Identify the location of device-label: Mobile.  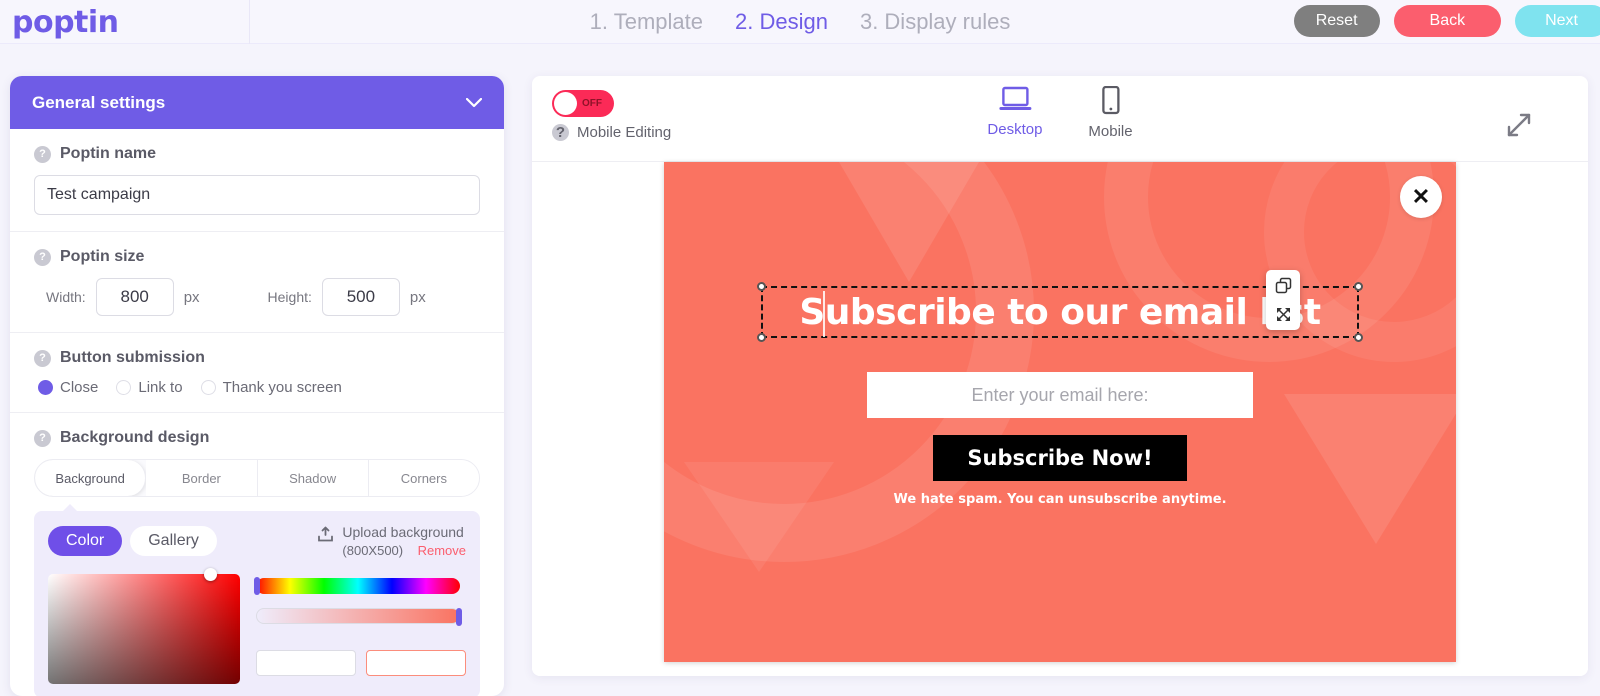
(1110, 131).